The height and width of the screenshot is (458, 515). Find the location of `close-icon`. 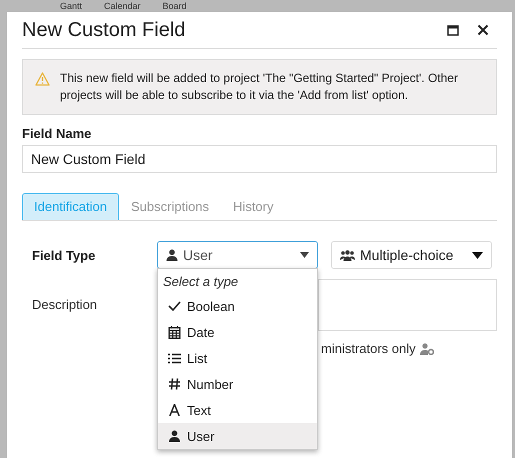

close-icon is located at coordinates (483, 30).